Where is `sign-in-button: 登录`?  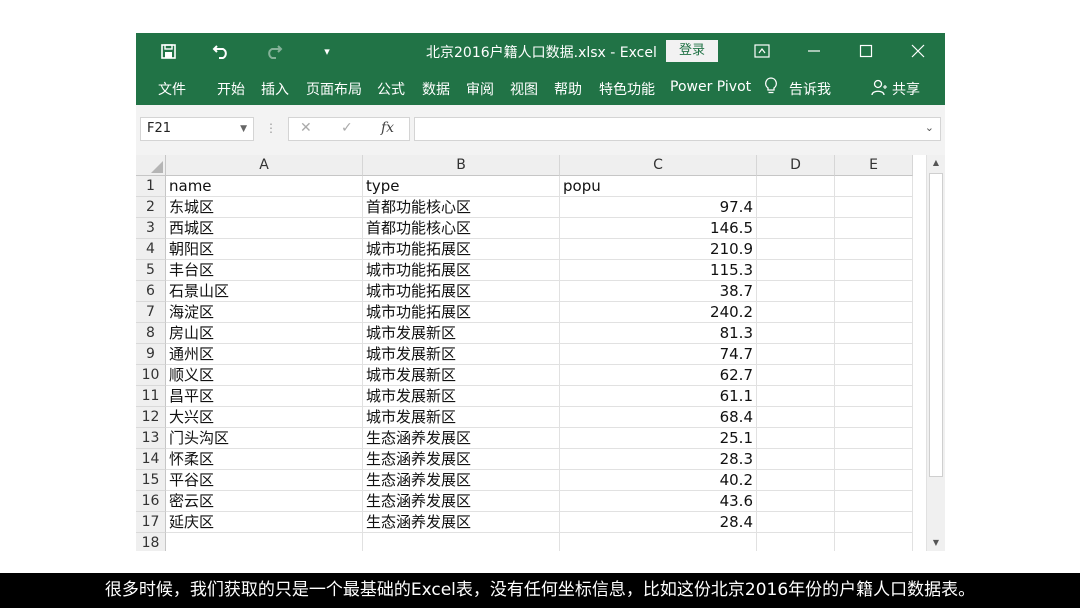 sign-in-button: 登录 is located at coordinates (692, 51).